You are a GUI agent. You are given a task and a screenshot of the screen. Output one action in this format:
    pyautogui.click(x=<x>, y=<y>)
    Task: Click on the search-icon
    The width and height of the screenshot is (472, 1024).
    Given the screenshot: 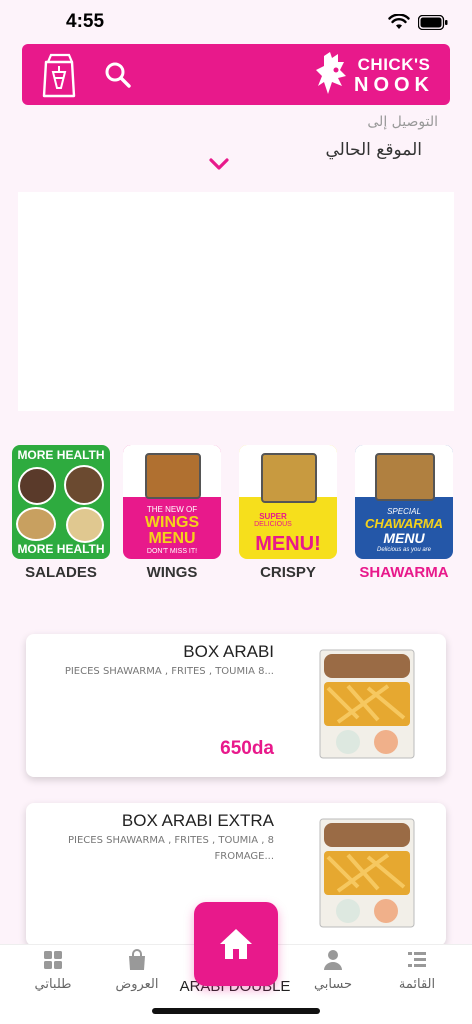 What is the action you would take?
    pyautogui.click(x=118, y=75)
    